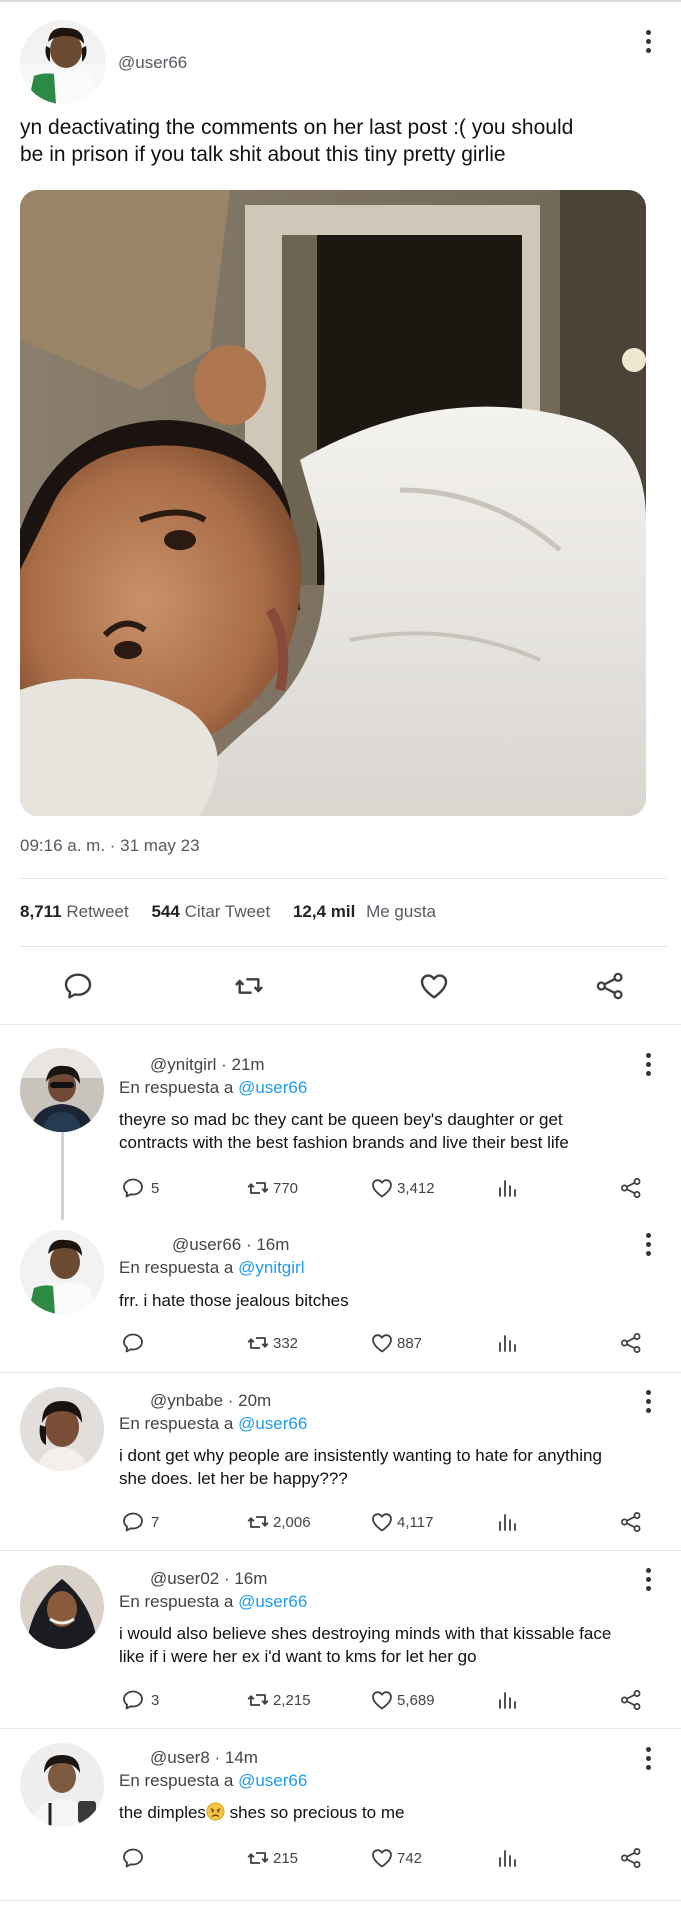  I want to click on thread-line, so click(62, 1174).